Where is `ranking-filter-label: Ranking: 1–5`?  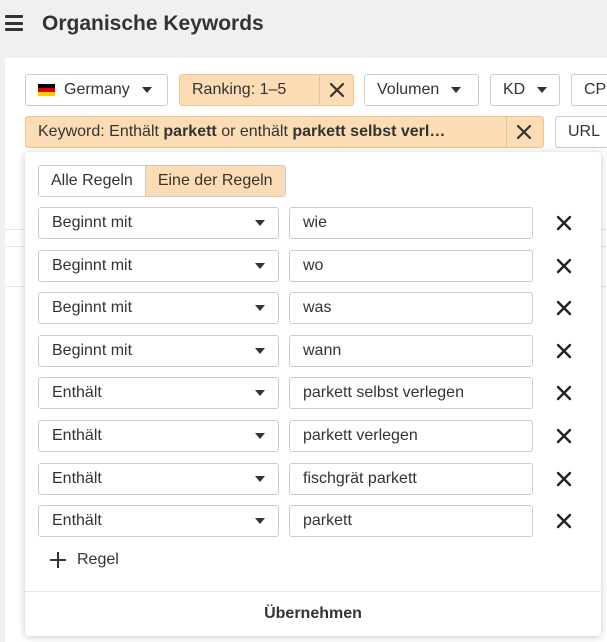
ranking-filter-label: Ranking: 1–5 is located at coordinates (239, 89).